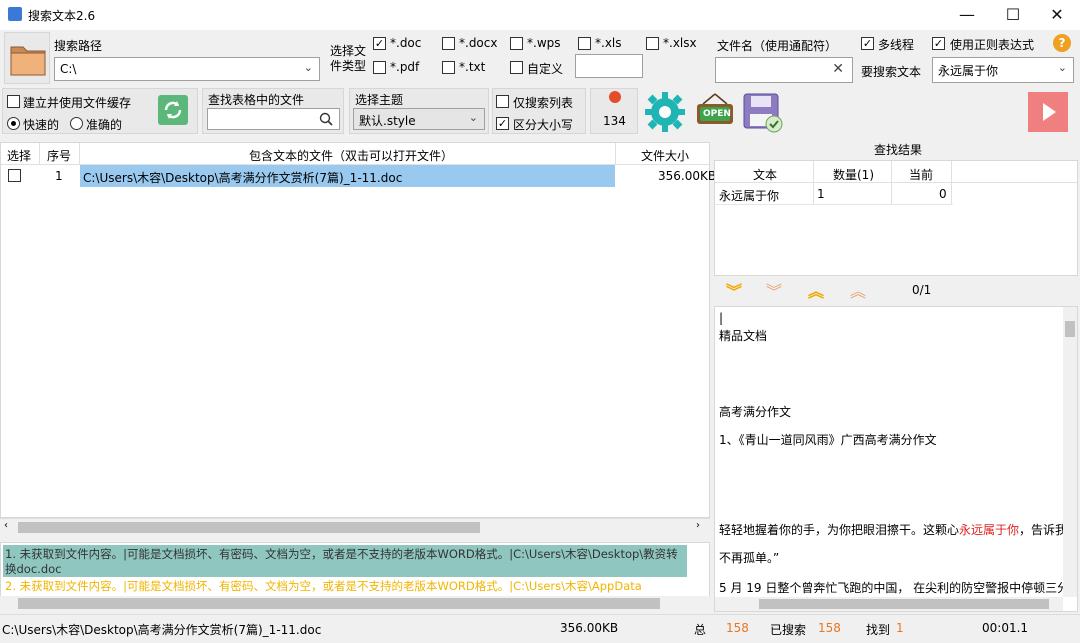 The width and height of the screenshot is (1080, 643). Describe the element at coordinates (834, 194) in the screenshot. I see `table-row: 永远属于你 1 0` at that location.